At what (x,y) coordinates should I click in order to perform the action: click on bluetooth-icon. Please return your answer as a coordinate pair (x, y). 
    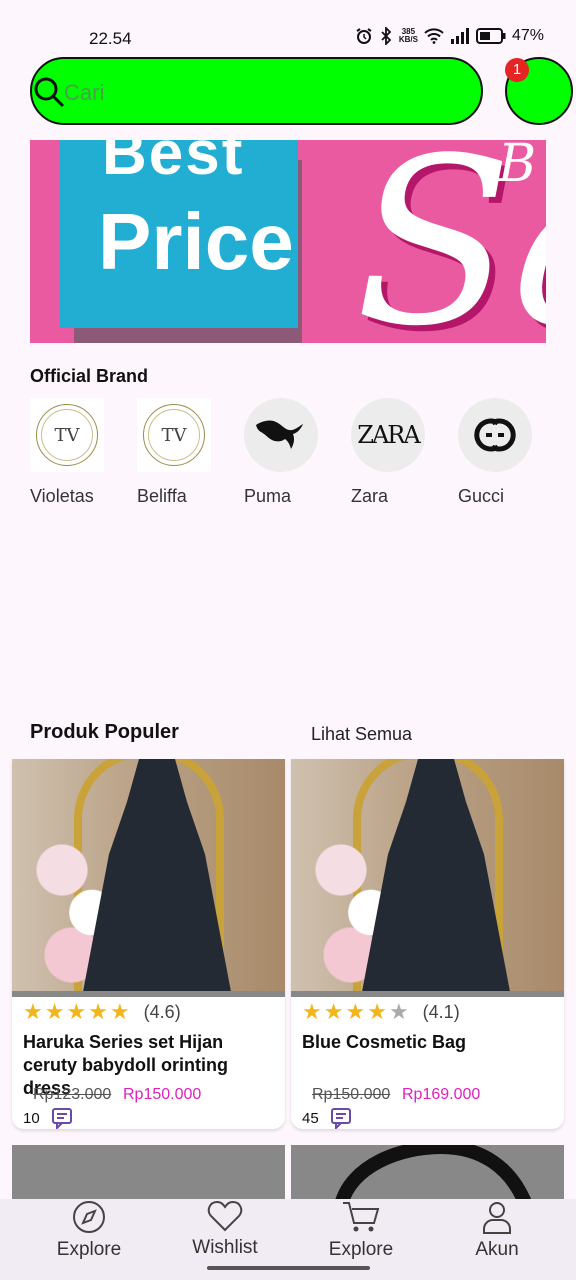
    Looking at the image, I should click on (386, 36).